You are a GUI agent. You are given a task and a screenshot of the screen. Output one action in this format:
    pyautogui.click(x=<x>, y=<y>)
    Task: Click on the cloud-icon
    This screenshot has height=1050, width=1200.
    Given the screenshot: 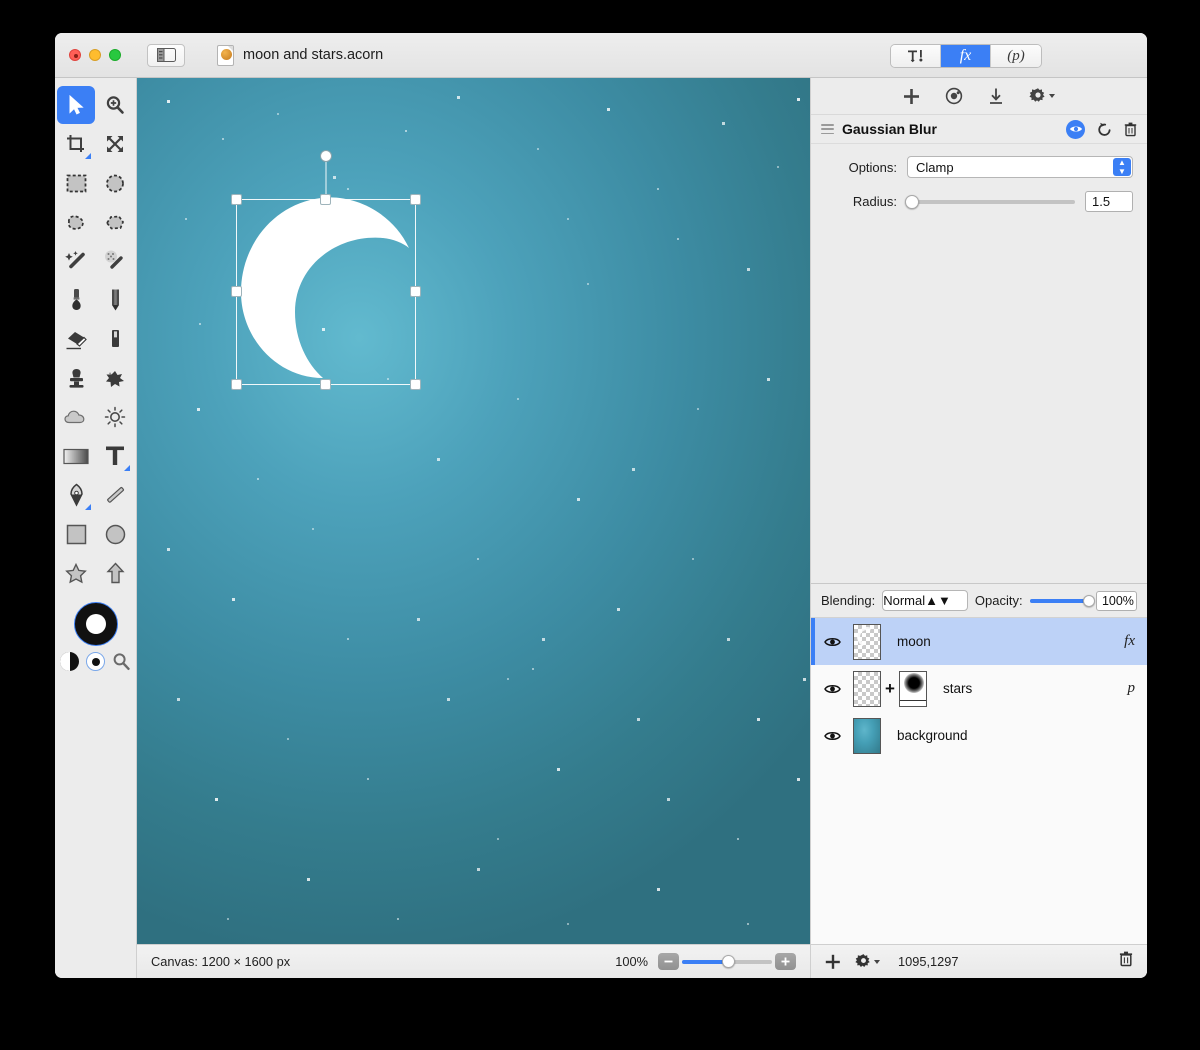 What is the action you would take?
    pyautogui.click(x=74, y=417)
    